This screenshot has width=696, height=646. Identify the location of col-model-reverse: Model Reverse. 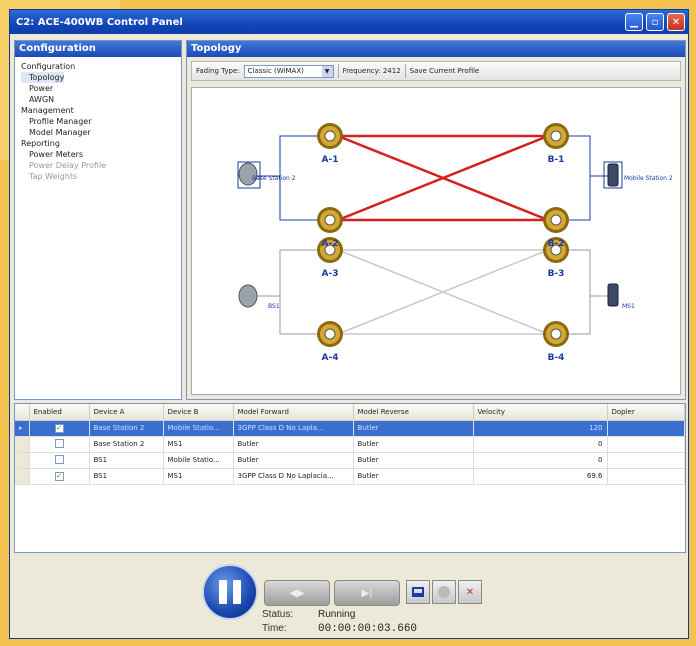
(413, 412).